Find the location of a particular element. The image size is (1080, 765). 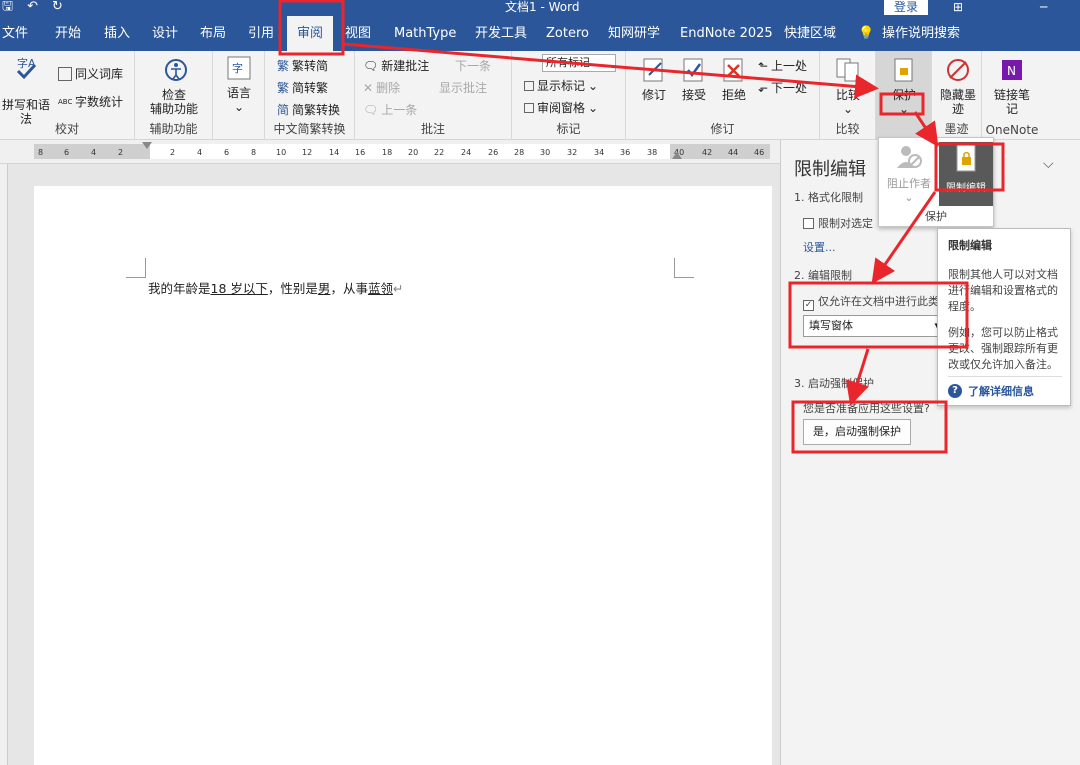

help-icon: ? is located at coordinates (955, 391).